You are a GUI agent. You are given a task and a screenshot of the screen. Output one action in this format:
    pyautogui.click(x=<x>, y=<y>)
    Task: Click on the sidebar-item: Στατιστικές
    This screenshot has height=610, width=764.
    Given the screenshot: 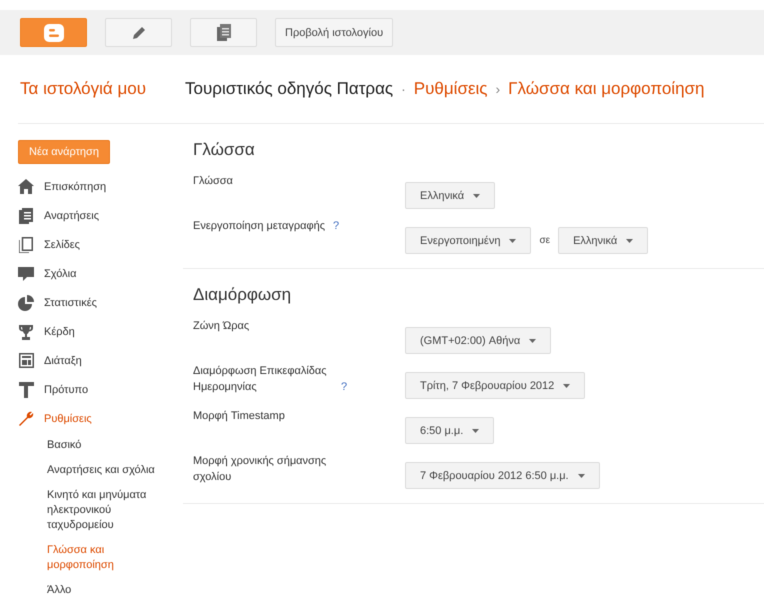 What is the action you would take?
    pyautogui.click(x=91, y=302)
    